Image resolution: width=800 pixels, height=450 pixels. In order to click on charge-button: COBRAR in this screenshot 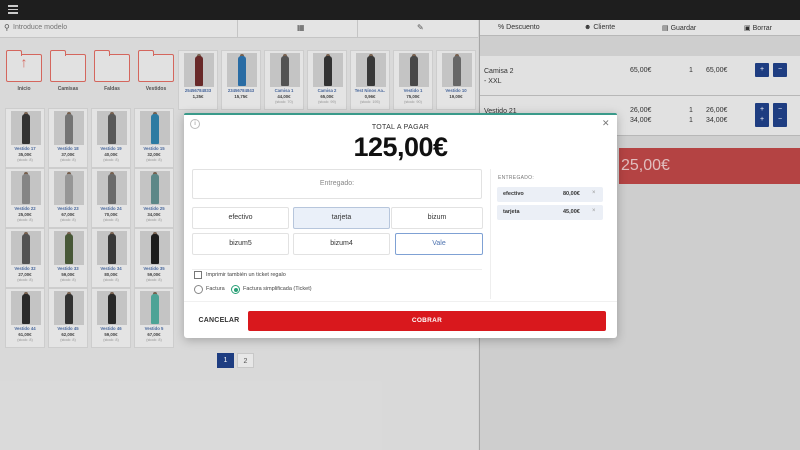, I will do `click(427, 321)`.